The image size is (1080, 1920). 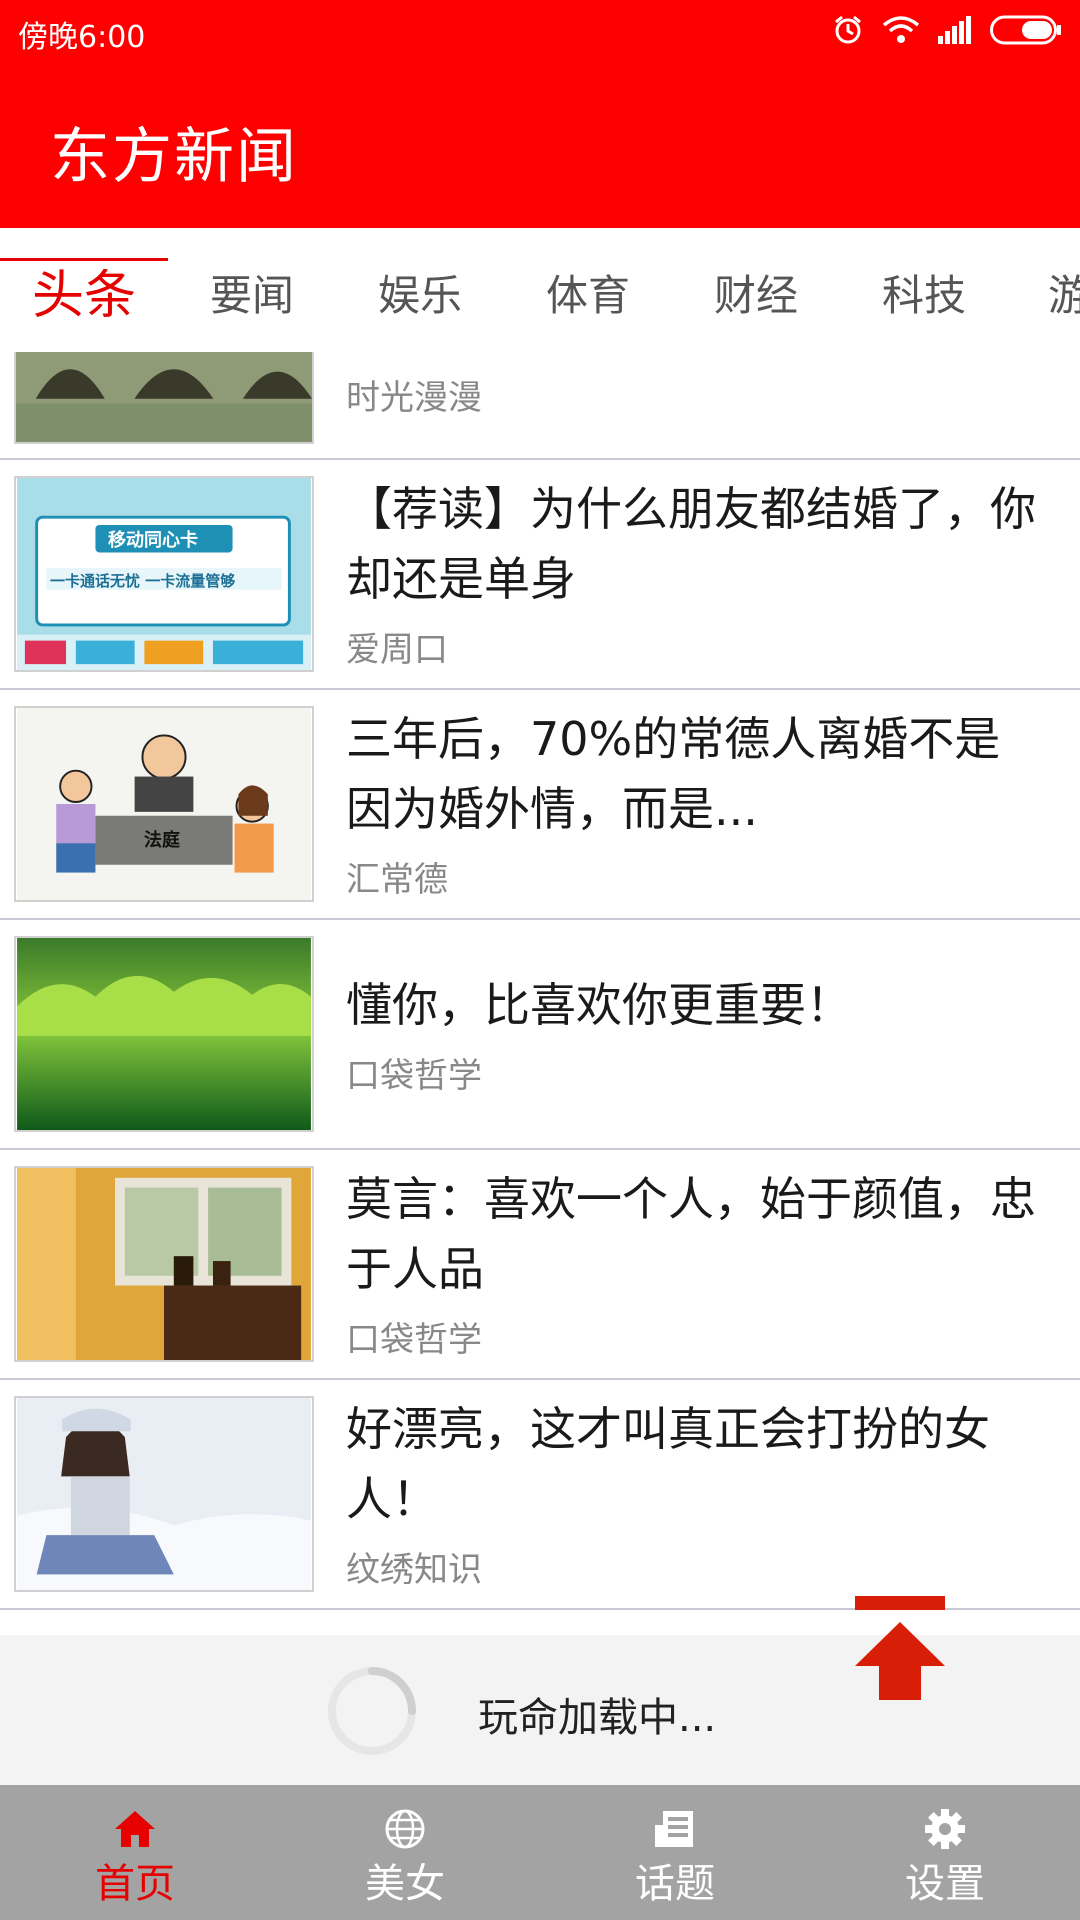 I want to click on back-to-top-icon, so click(x=900, y=1648).